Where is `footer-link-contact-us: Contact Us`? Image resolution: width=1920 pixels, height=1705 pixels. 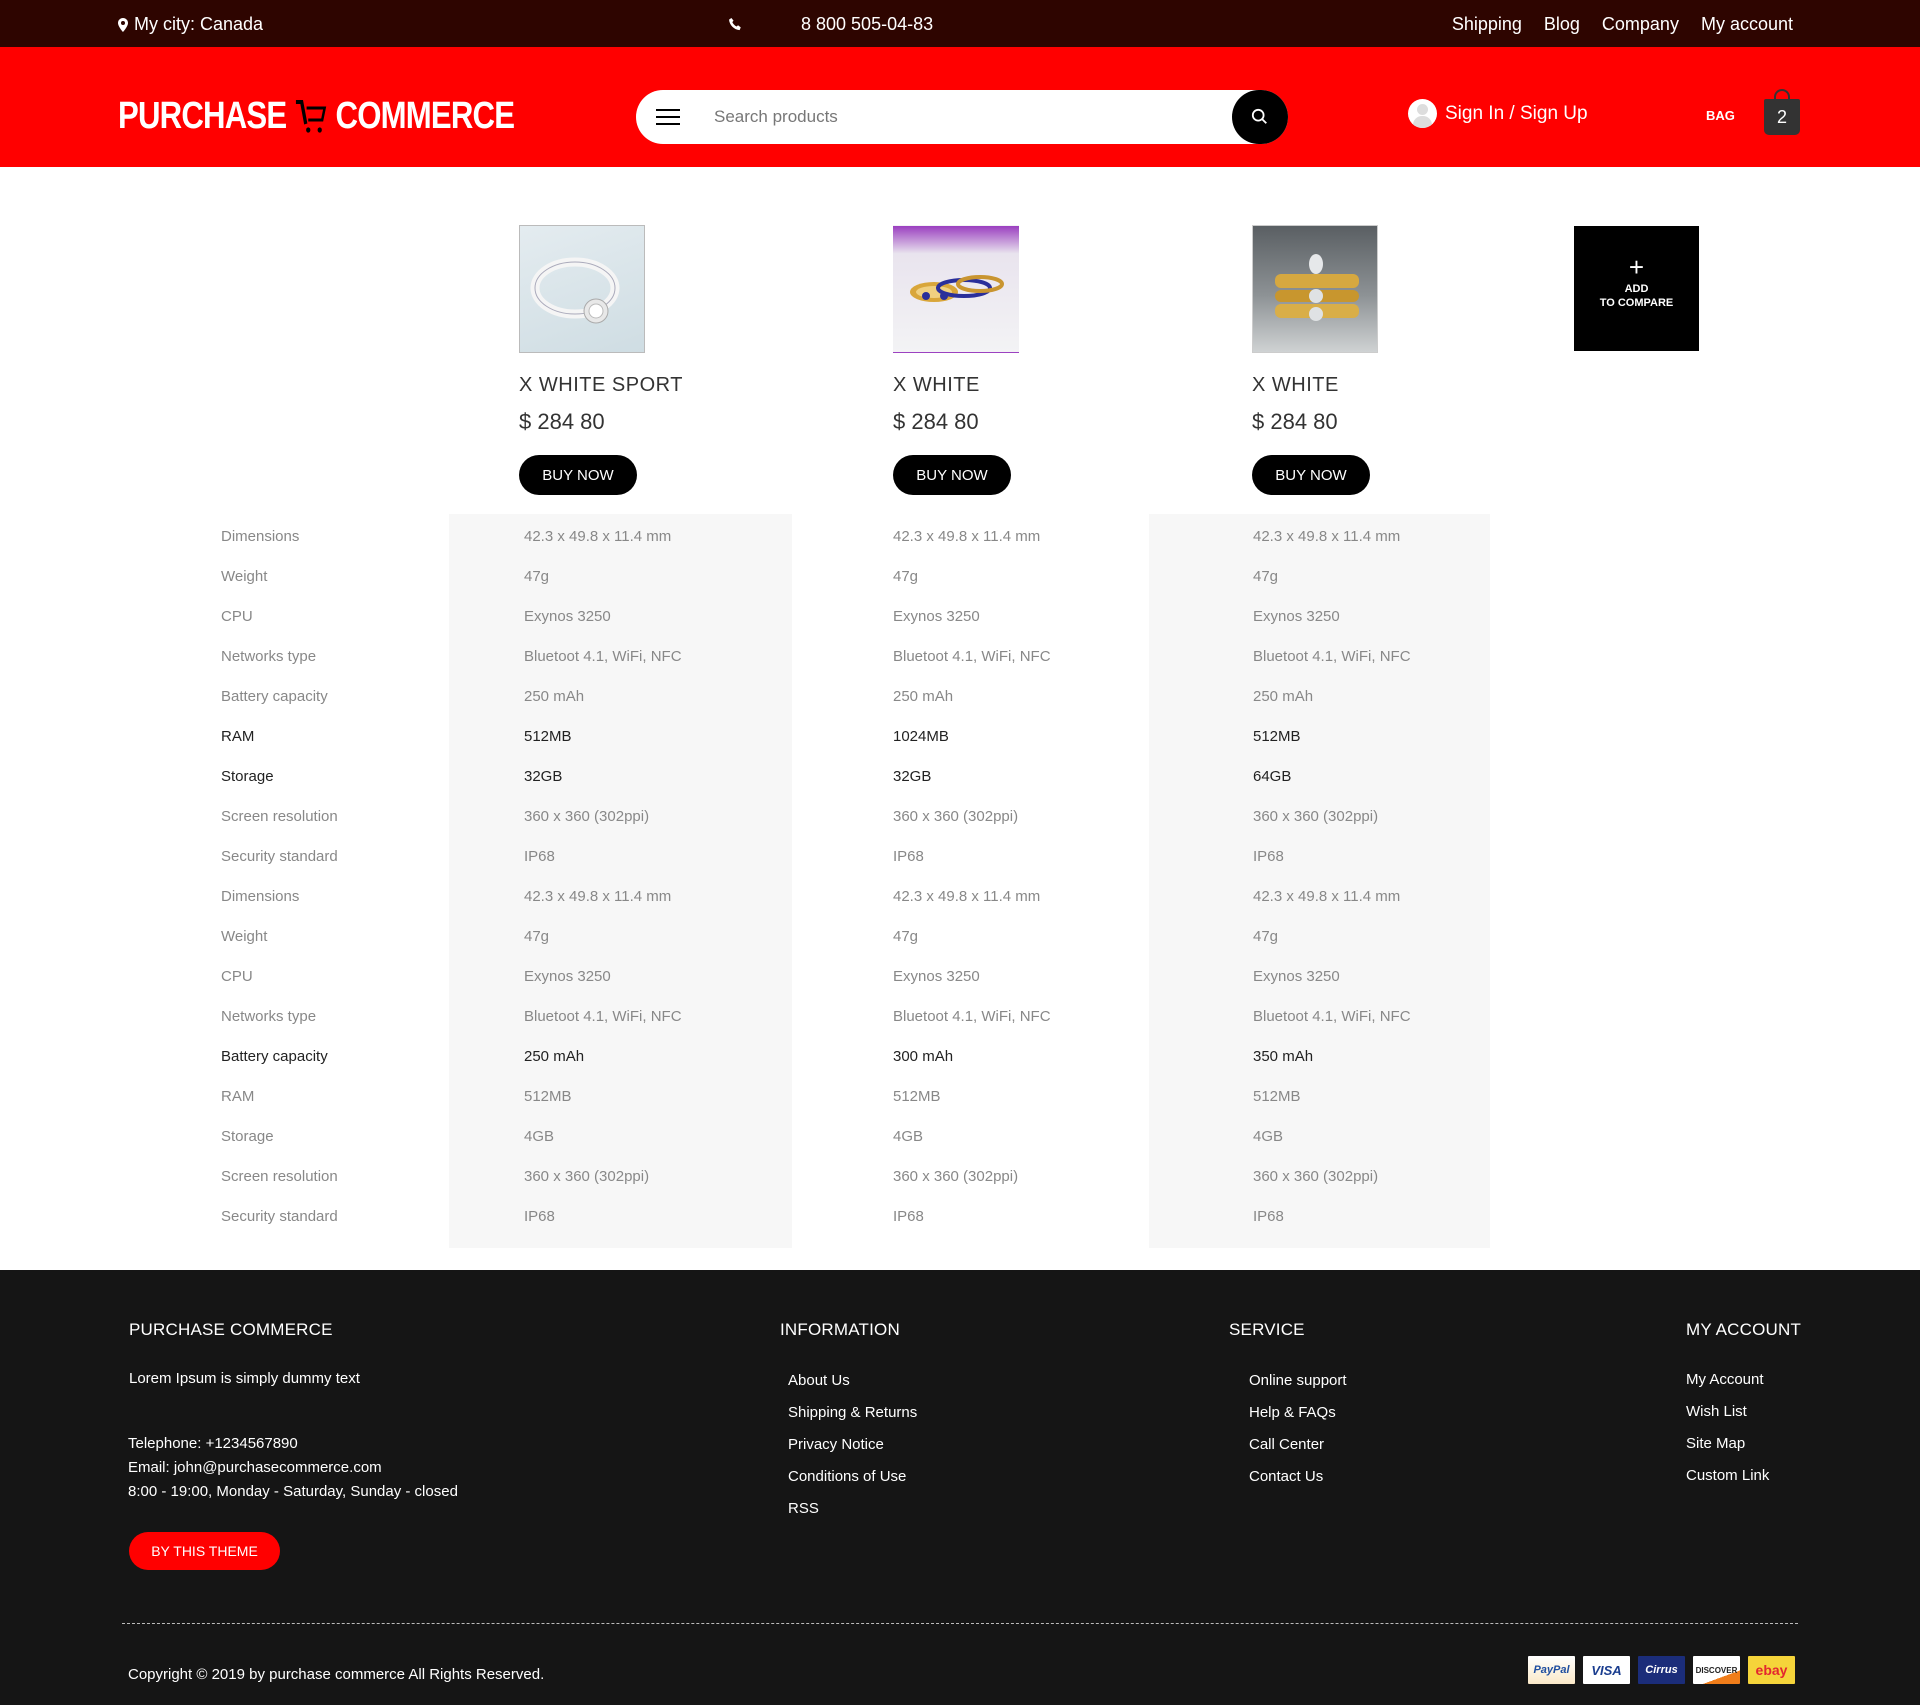 footer-link-contact-us: Contact Us is located at coordinates (1298, 1484).